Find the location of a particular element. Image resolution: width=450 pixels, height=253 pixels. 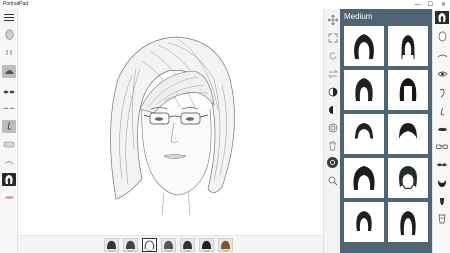

face-shape-icon is located at coordinates (9, 34).